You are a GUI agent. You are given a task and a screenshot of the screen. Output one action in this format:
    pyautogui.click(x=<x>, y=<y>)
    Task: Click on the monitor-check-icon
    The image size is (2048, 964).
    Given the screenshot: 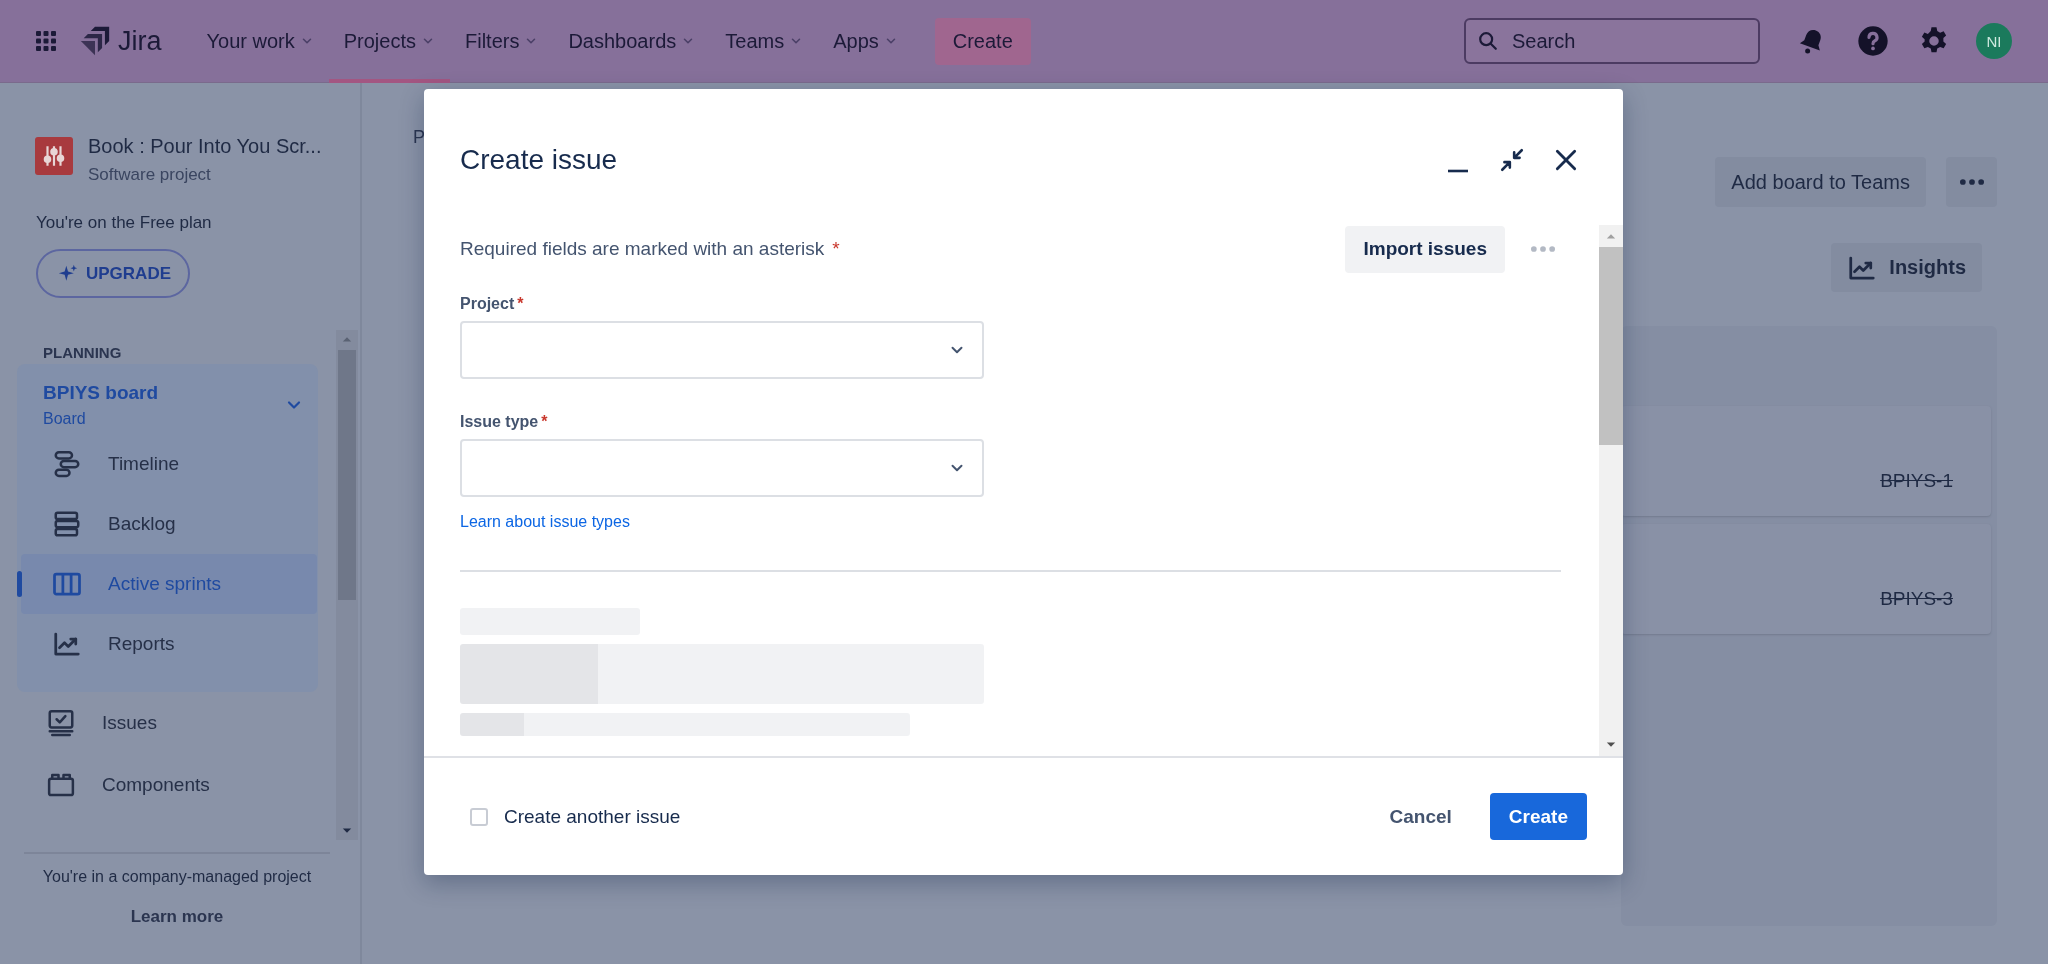 What is the action you would take?
    pyautogui.click(x=61, y=723)
    